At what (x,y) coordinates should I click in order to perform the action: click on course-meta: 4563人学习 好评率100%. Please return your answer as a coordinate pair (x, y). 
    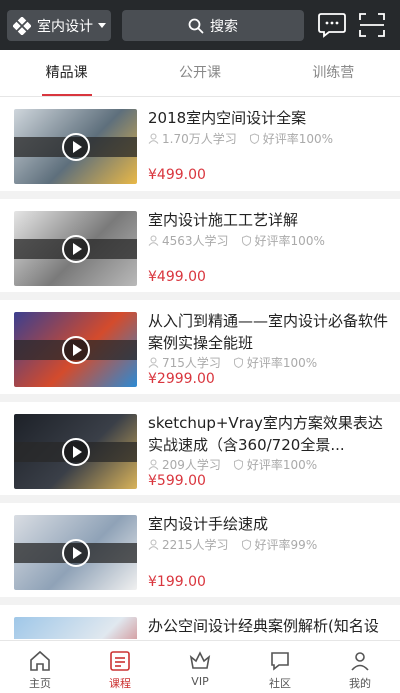
    Looking at the image, I should click on (236, 240).